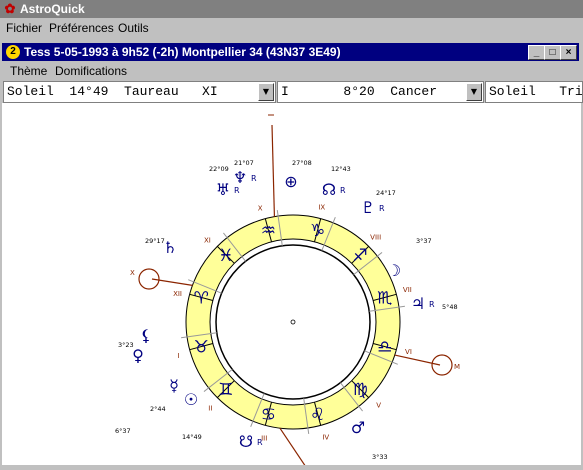 This screenshot has height=470, width=583. Describe the element at coordinates (536, 52) in the screenshot. I see `minimize-button: _` at that location.